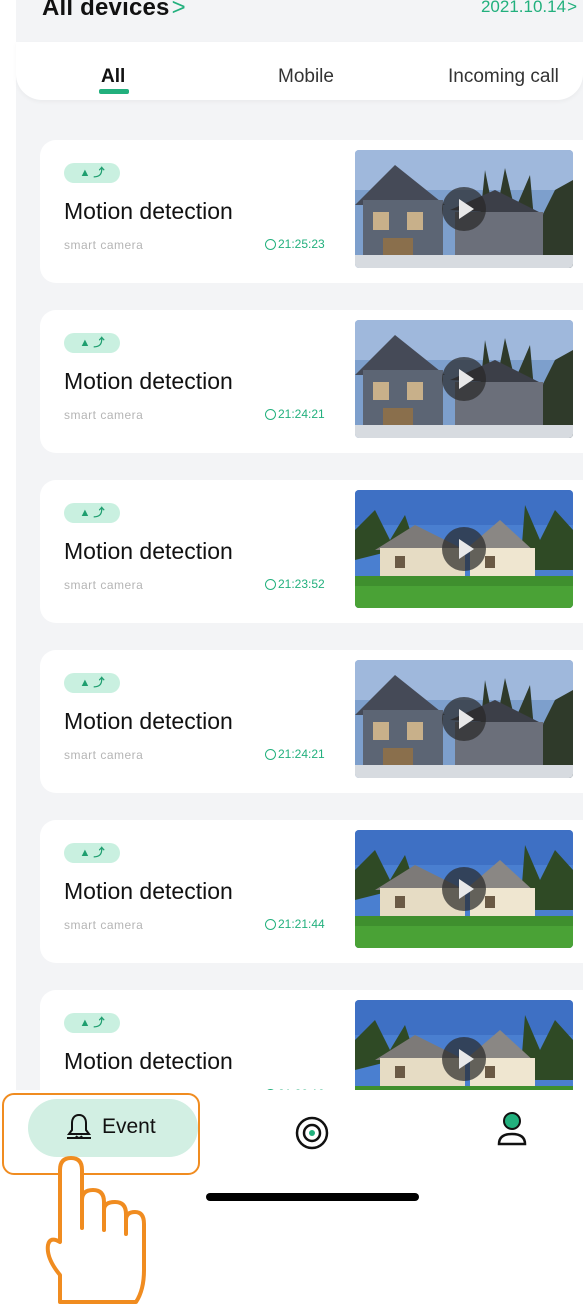 The height and width of the screenshot is (1307, 583). I want to click on event-card: ▲ ⤴Motion detectionsmart camera21:20:10, so click(311, 1040).